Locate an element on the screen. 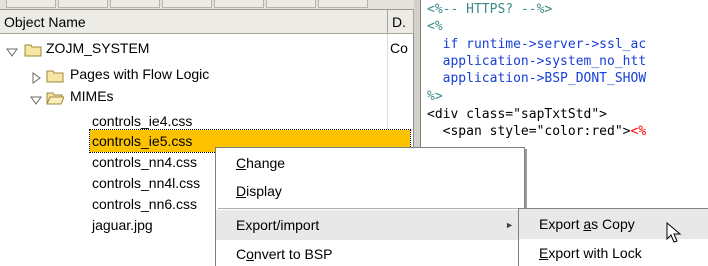 The image size is (708, 266). menu-item-text: hange is located at coordinates (266, 163).